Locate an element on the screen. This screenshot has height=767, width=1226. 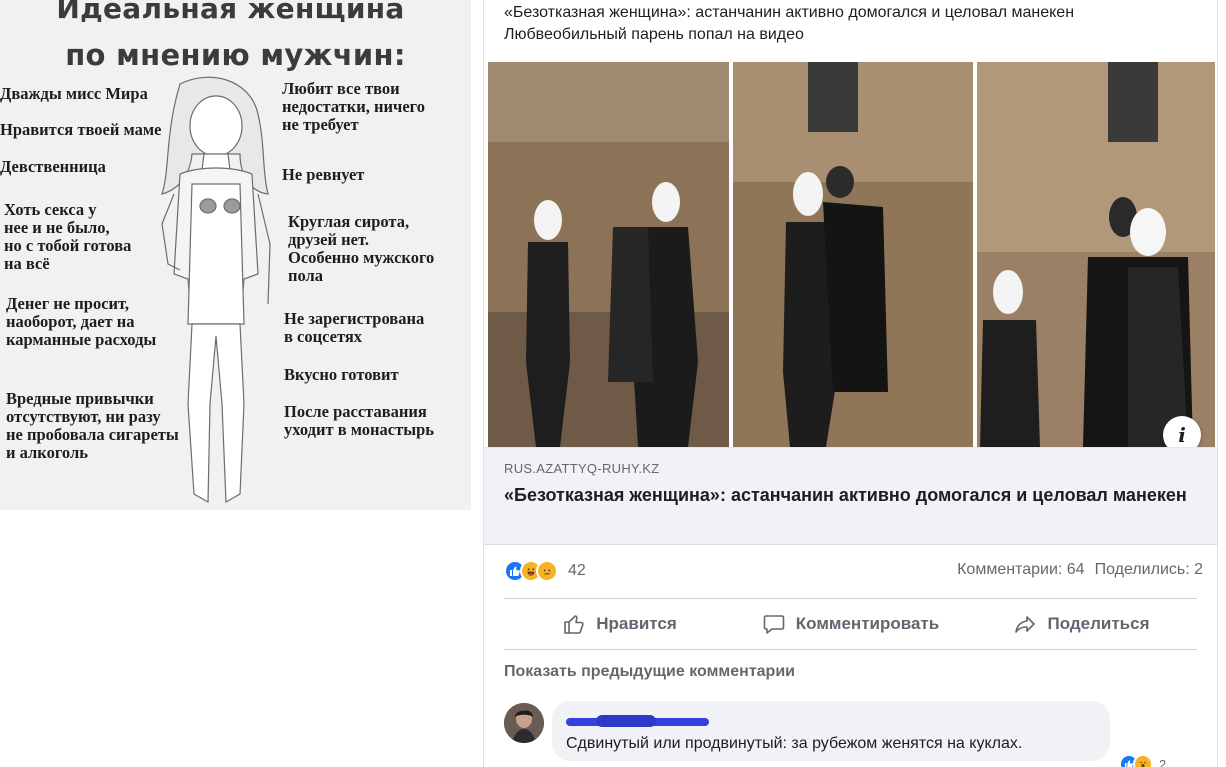
post-actions: Нравится Комментировать Поделиться is located at coordinates (850, 624).